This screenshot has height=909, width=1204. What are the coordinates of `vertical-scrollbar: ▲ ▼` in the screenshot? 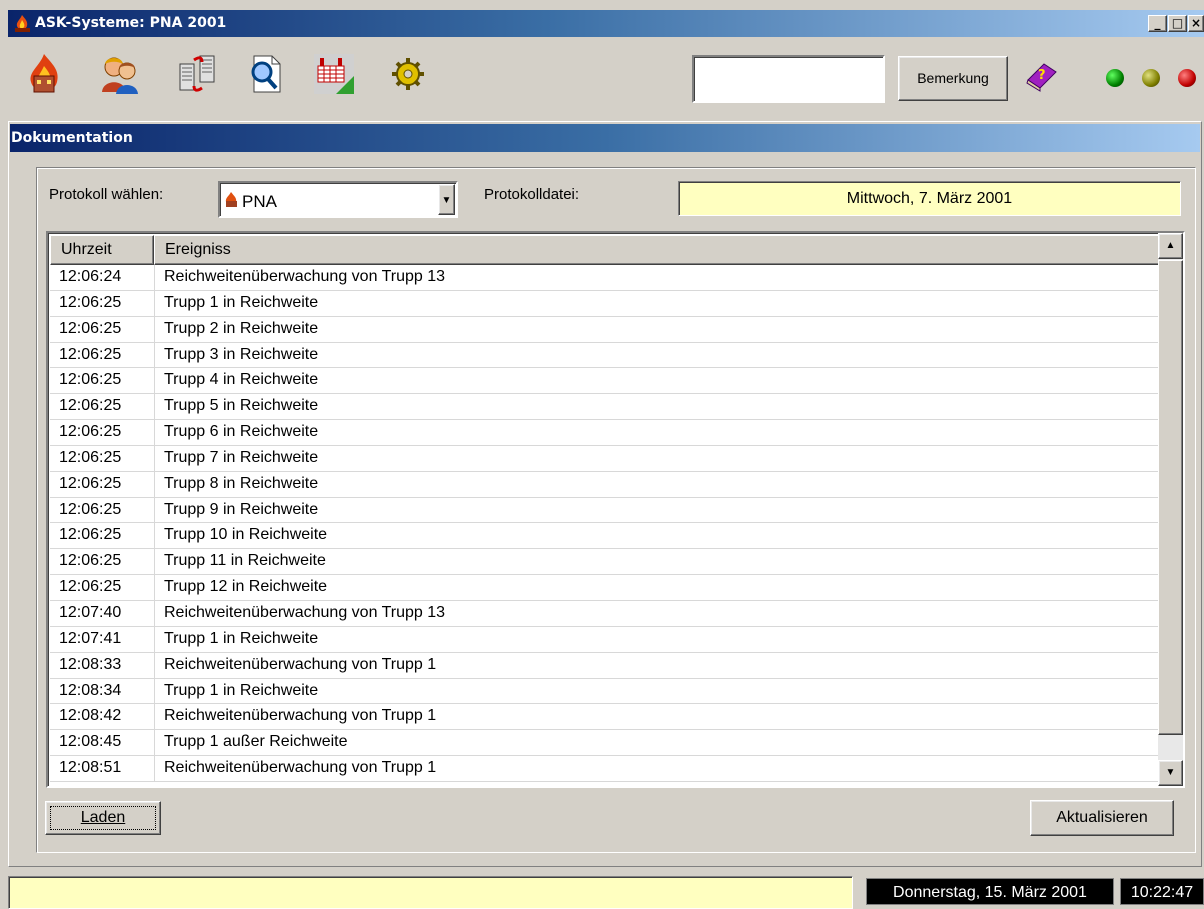 It's located at (1170, 509).